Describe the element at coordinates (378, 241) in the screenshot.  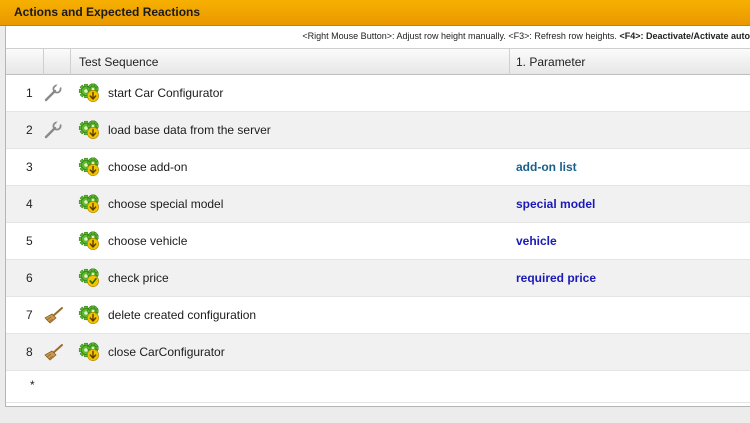
I see `table-row: 5 choose vehicle vehicle` at that location.